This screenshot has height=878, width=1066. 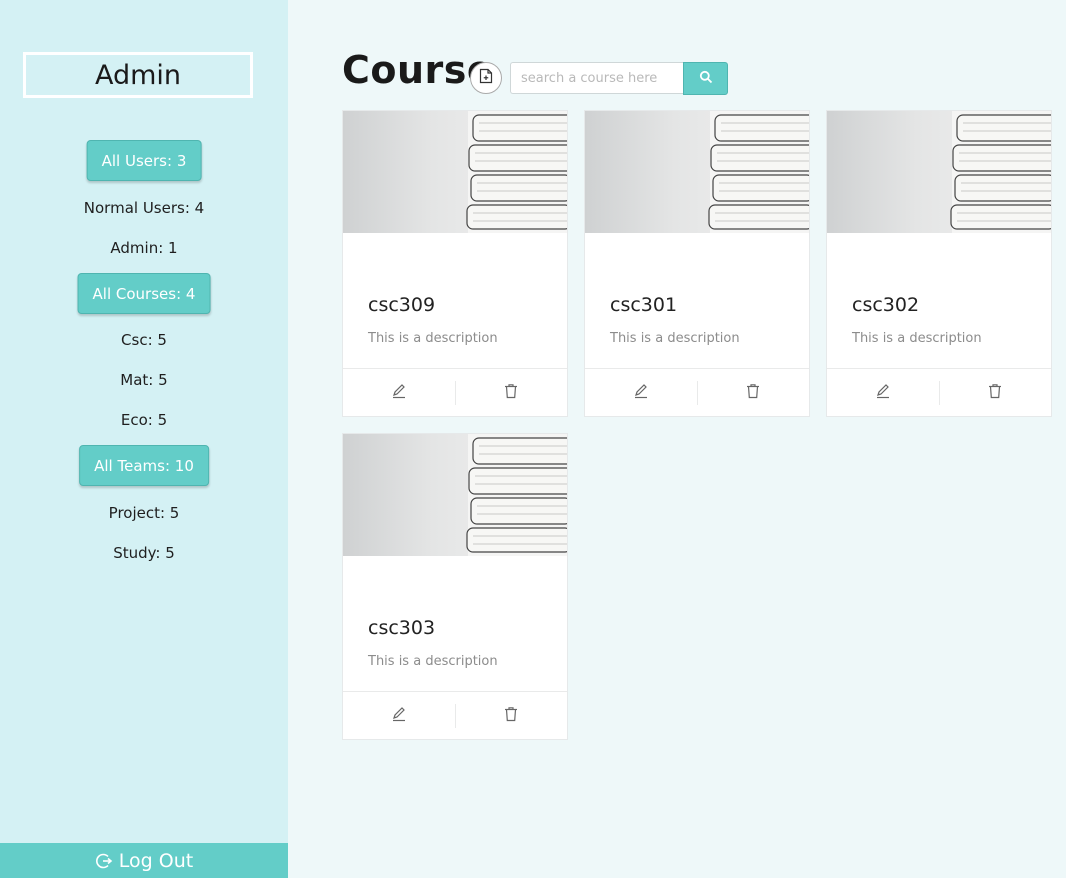 I want to click on add-file-icon, so click(x=486, y=78).